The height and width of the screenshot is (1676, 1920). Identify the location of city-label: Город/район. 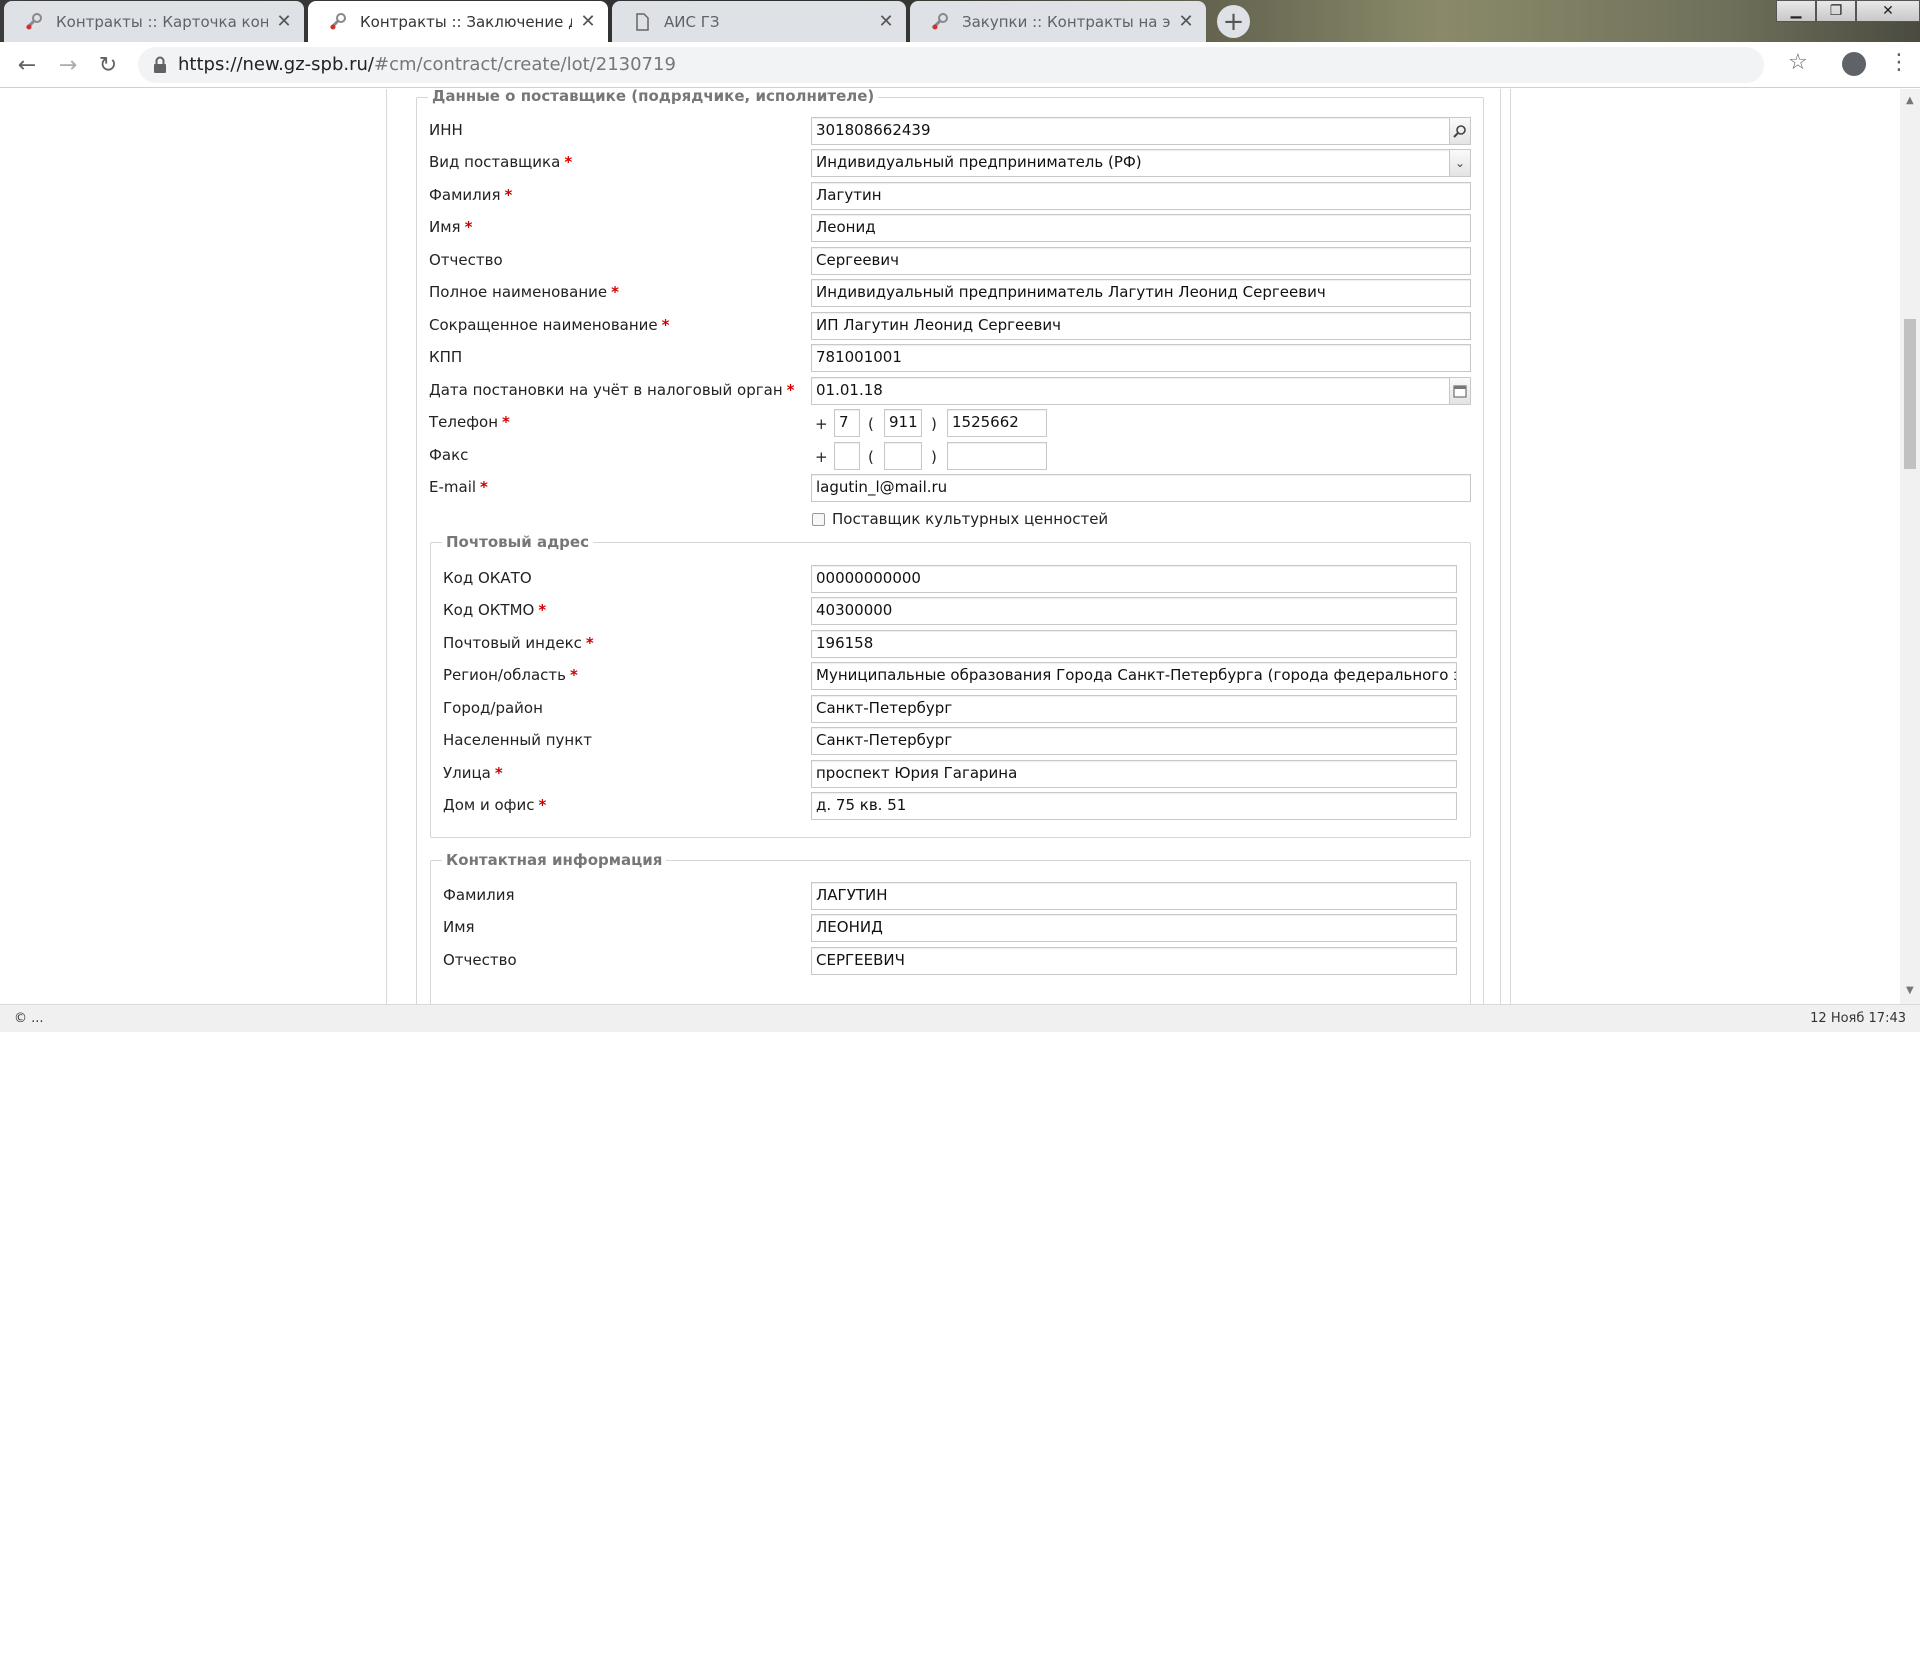
(493, 708).